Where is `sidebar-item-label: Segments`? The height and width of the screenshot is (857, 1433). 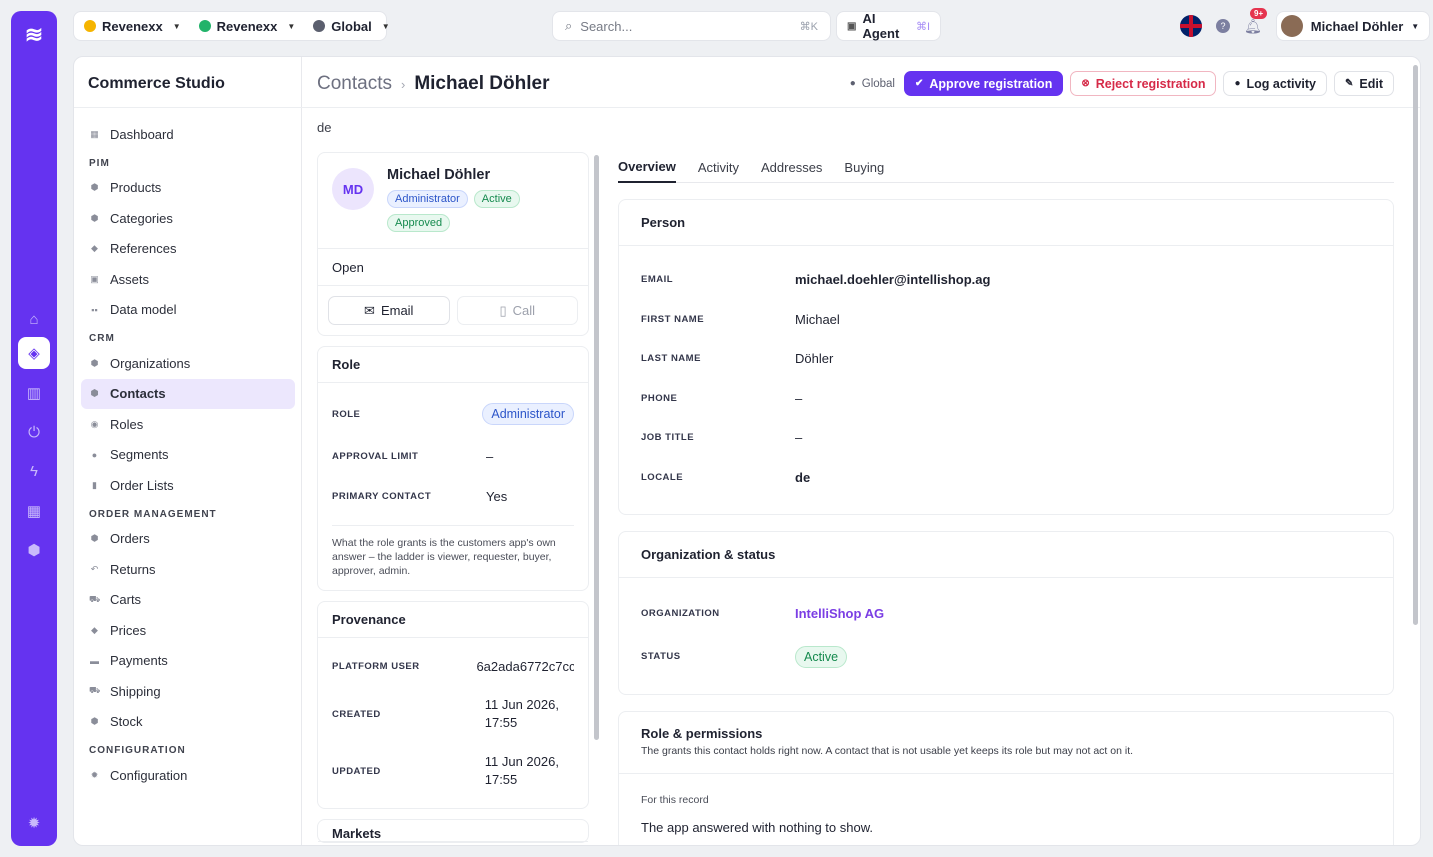 sidebar-item-label: Segments is located at coordinates (139, 455).